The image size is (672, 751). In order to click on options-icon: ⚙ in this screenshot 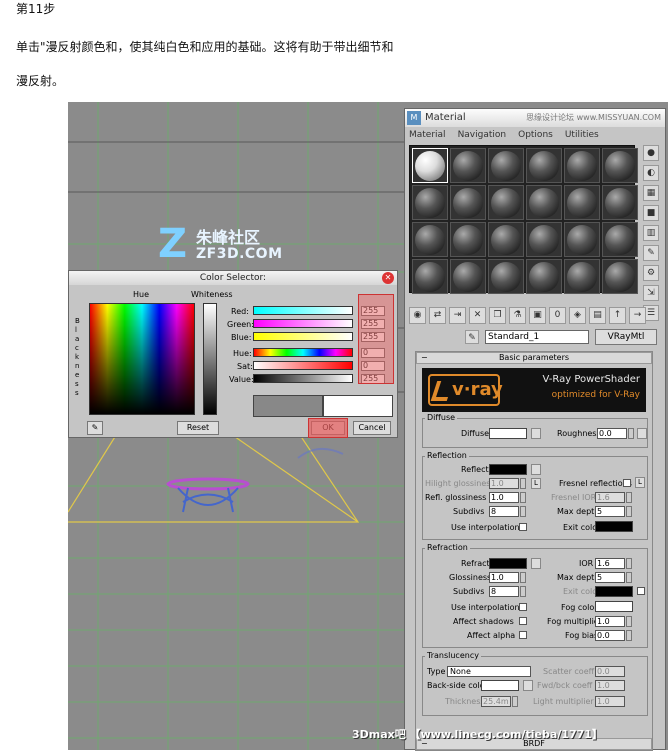, I will do `click(651, 273)`.